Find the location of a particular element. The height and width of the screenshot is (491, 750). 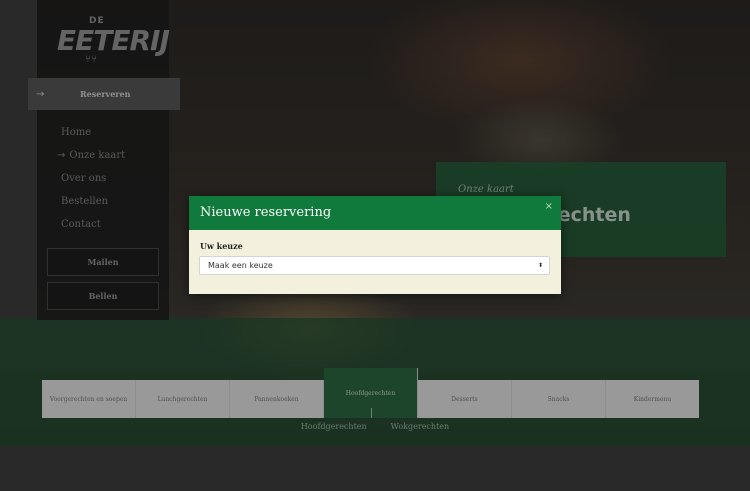

modal-title: Nieuwe reservering is located at coordinates (266, 212).